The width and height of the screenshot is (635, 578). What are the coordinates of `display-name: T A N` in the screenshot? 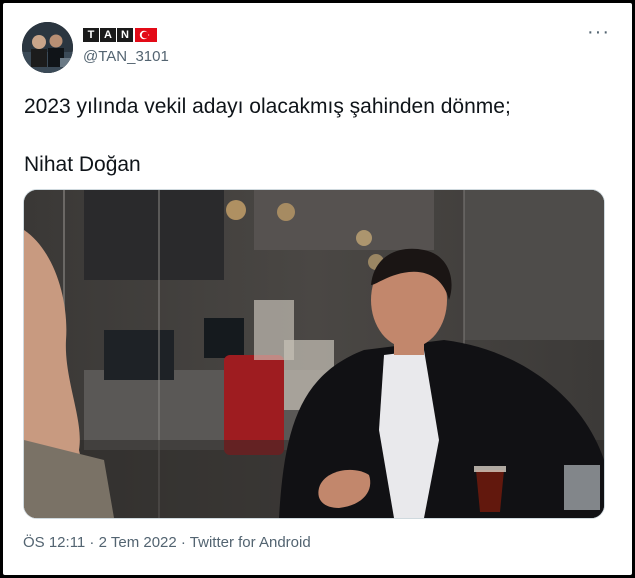 It's located at (120, 35).